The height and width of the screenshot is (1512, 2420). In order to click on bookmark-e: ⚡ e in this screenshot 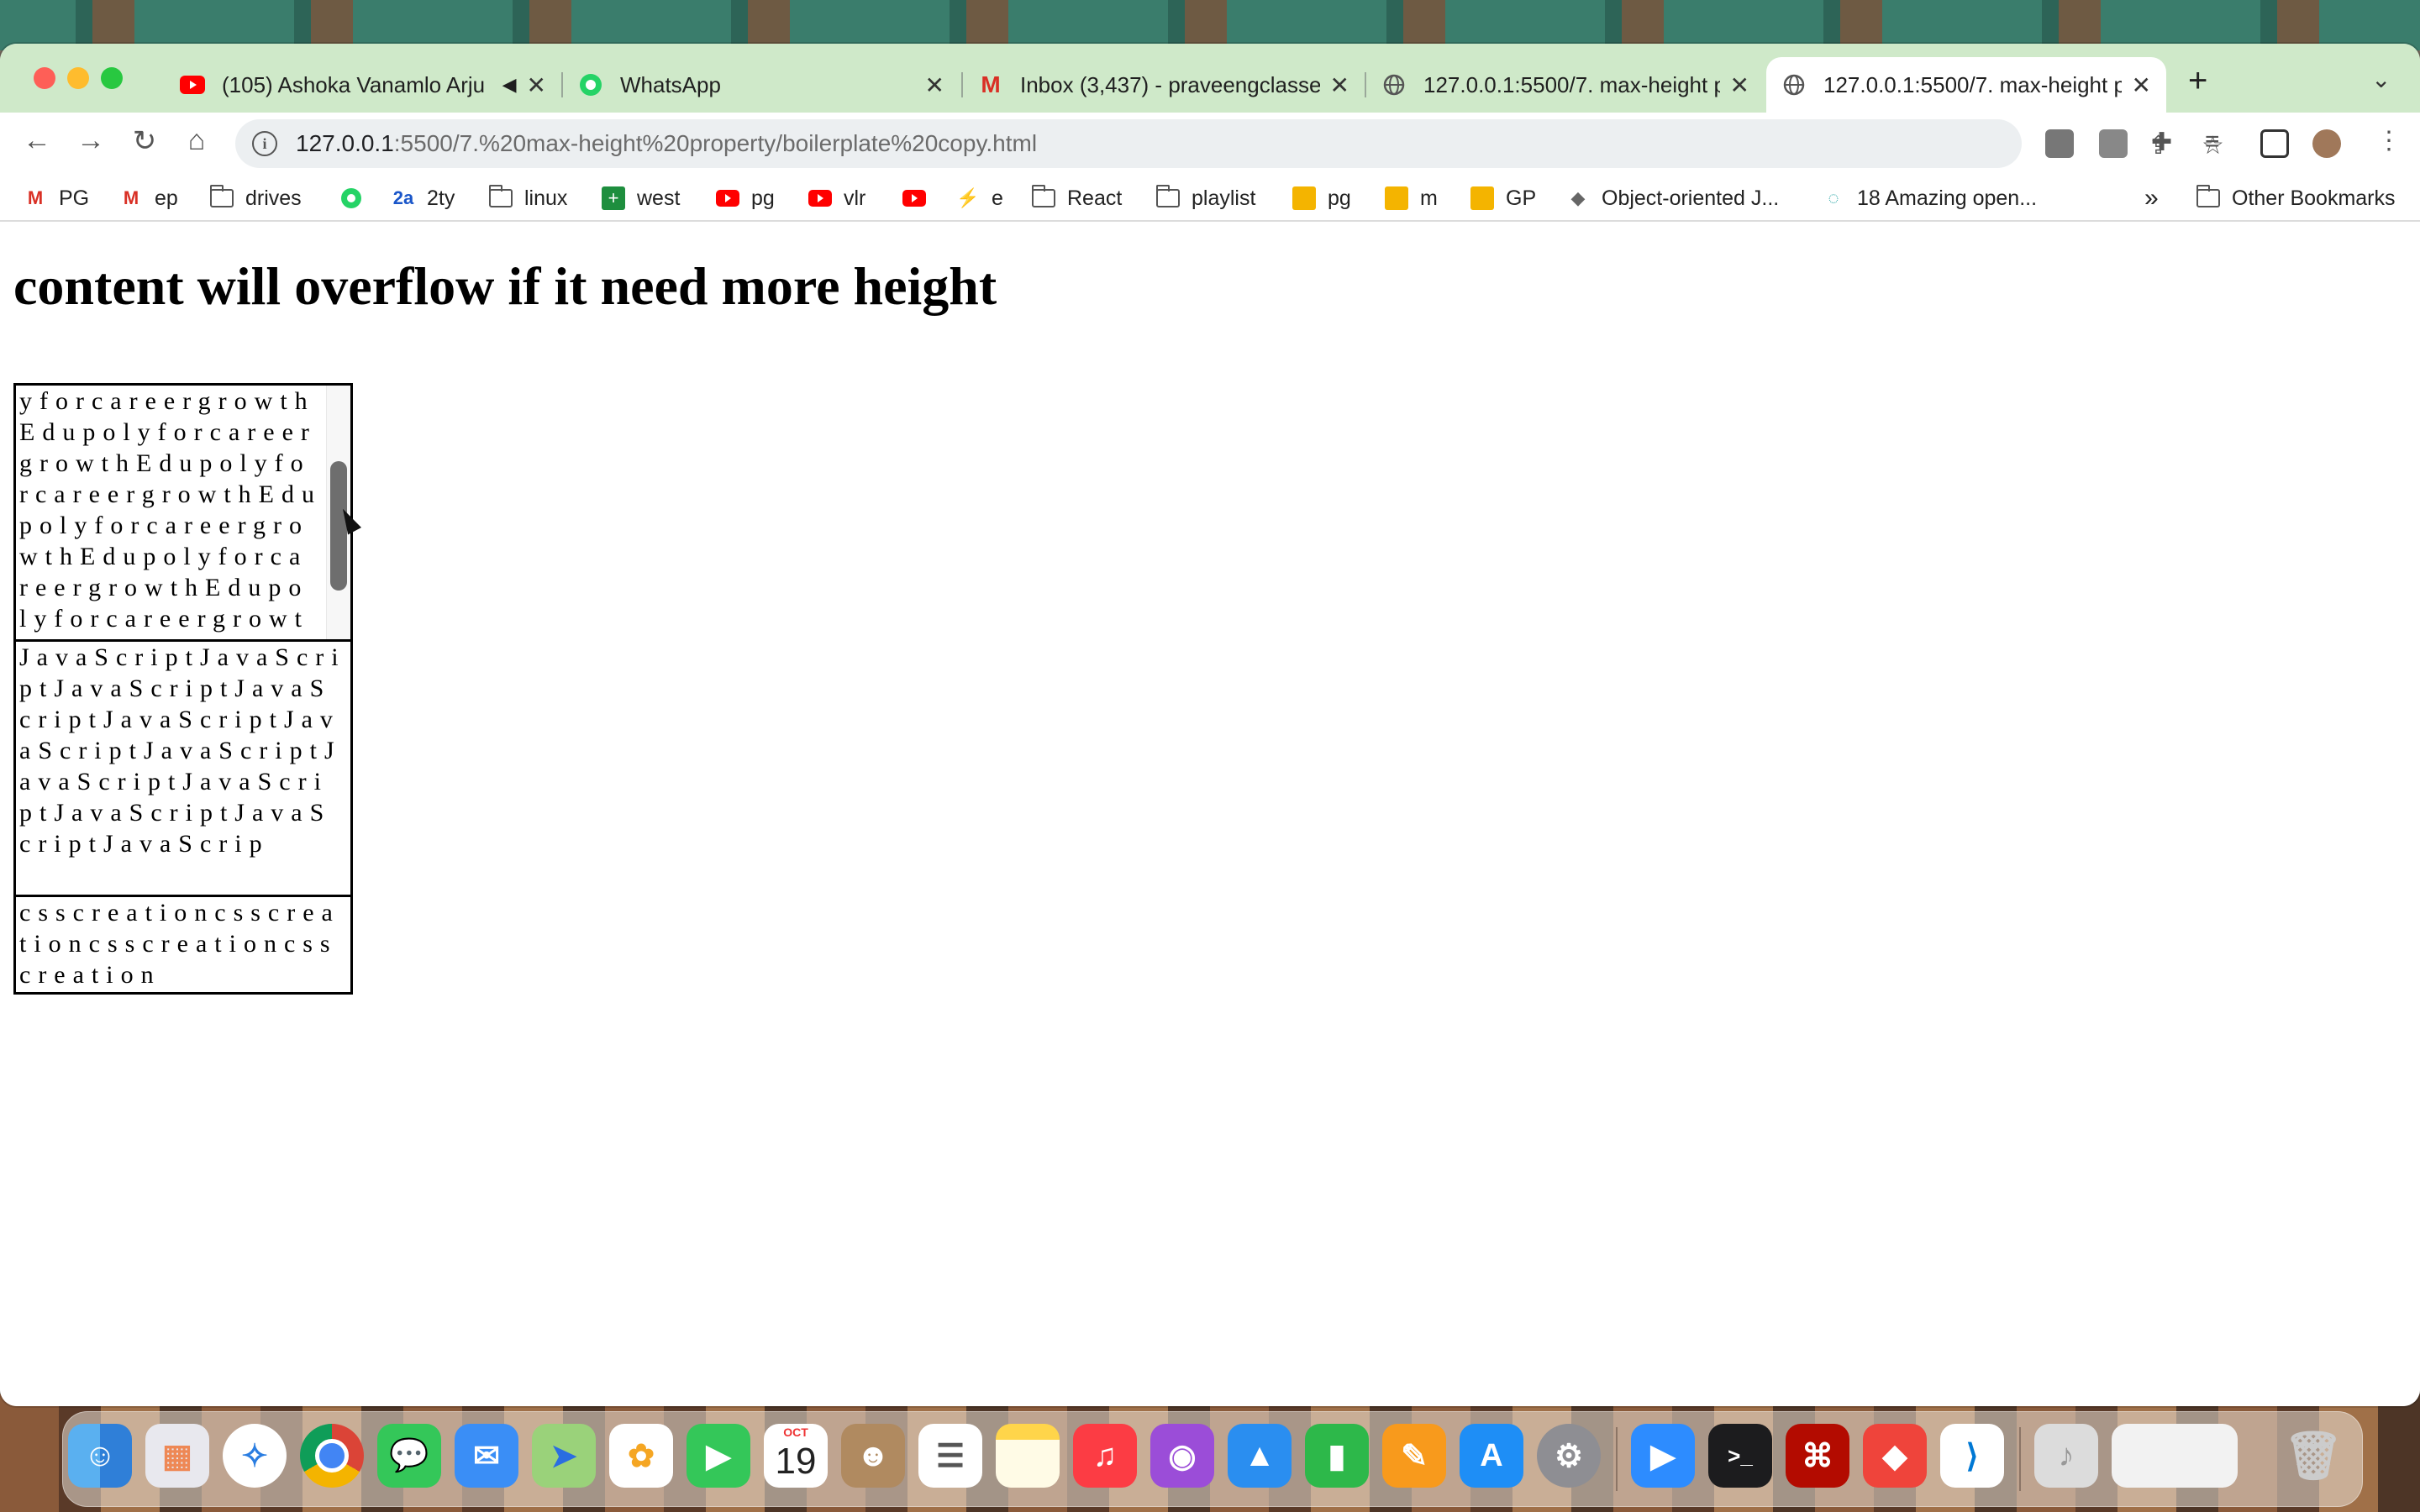, I will do `click(980, 198)`.